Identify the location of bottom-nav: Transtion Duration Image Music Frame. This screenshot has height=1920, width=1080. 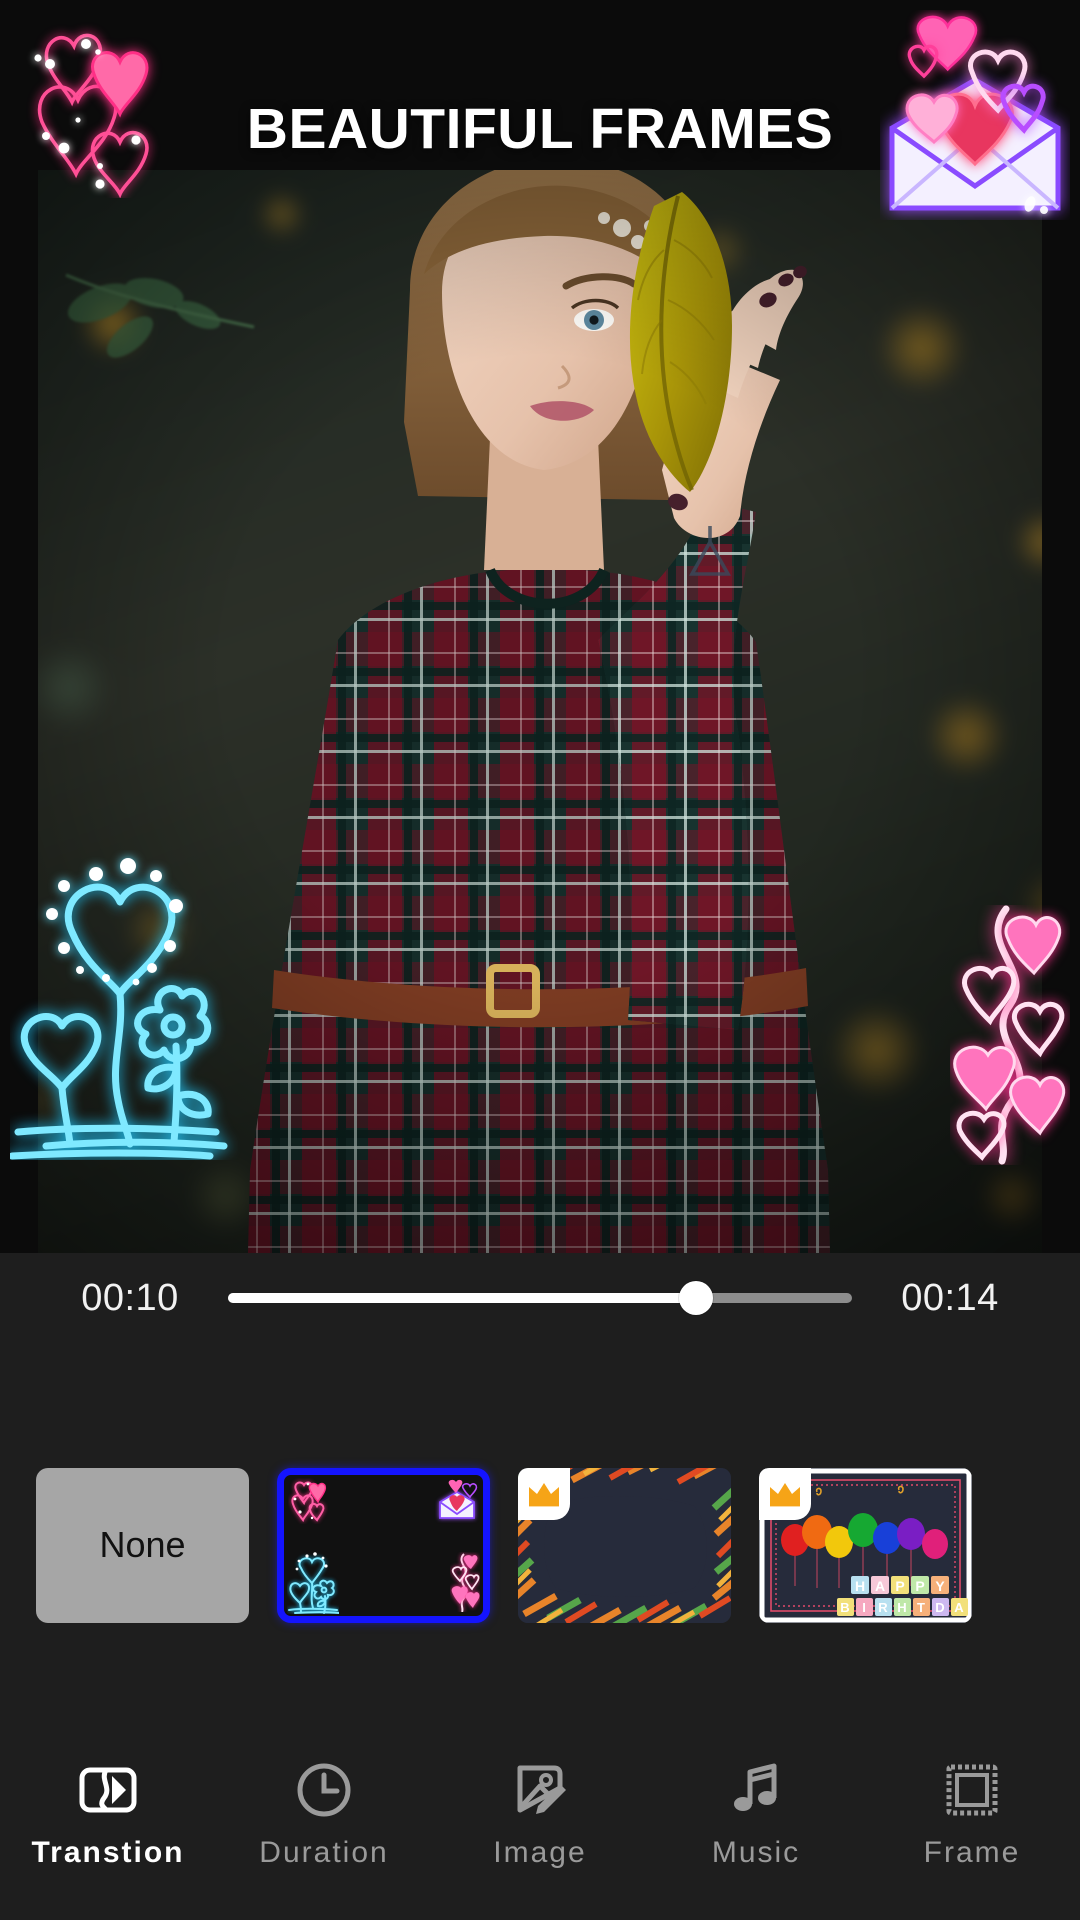
(540, 1825).